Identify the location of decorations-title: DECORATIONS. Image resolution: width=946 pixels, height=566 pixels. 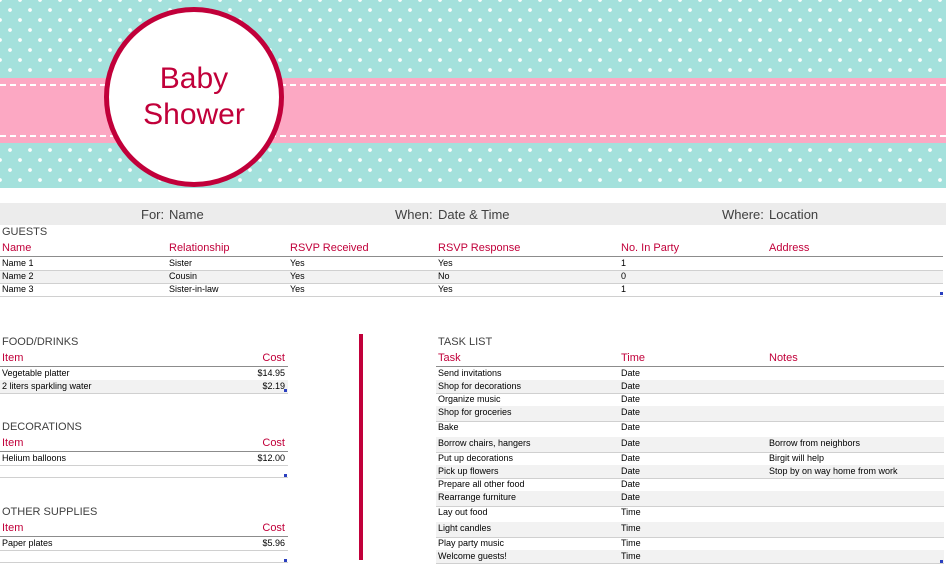
(42, 427).